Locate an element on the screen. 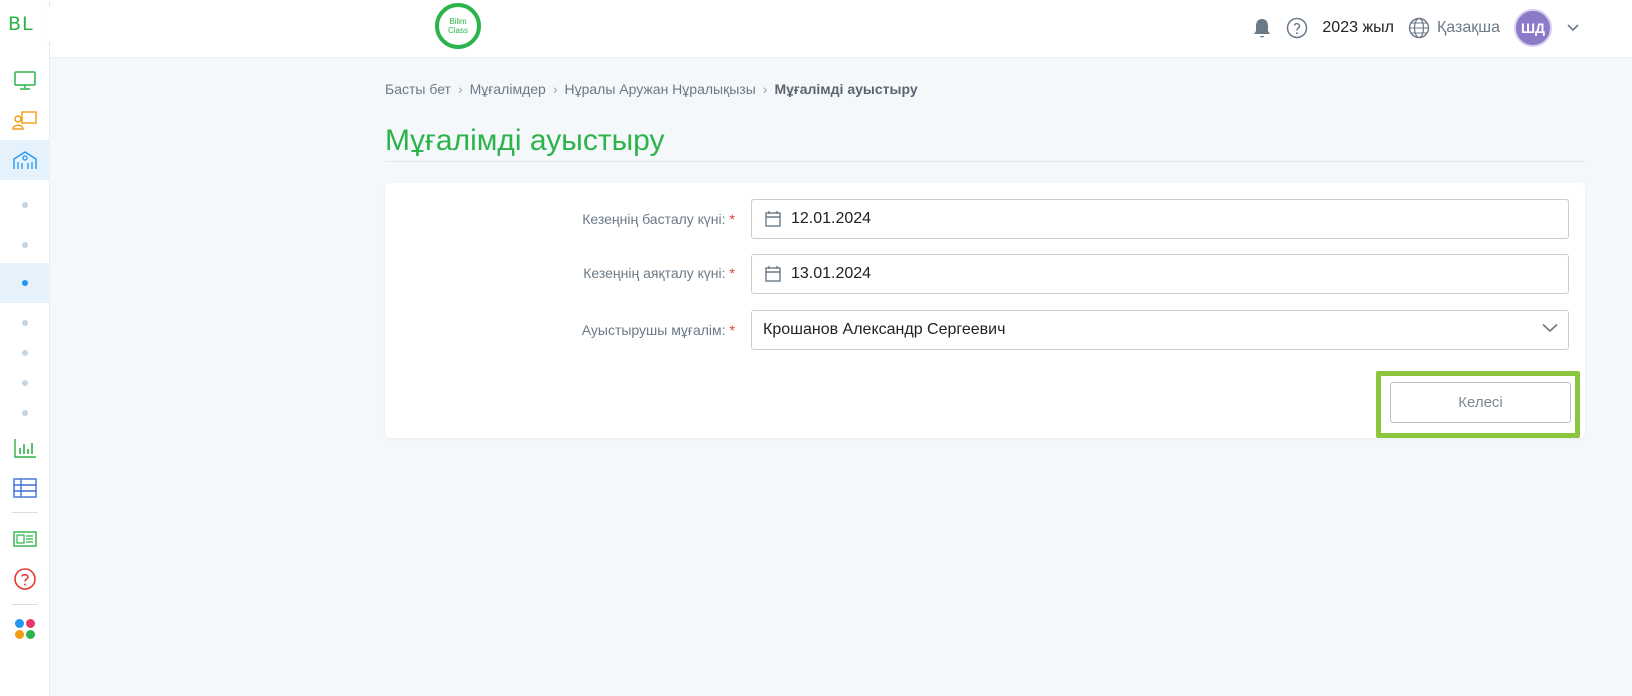  sidebar-item-news is located at coordinates (25, 539).